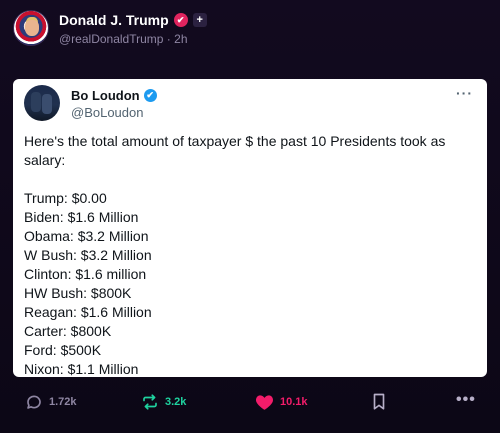 The width and height of the screenshot is (500, 433). I want to click on reply-button: 1.72k, so click(51, 402).